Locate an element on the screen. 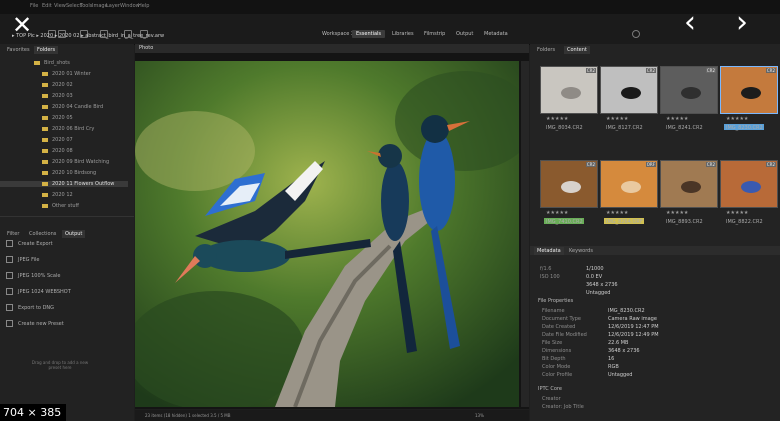 The height and width of the screenshot is (421, 780). close-icon: ✕ is located at coordinates (22, 25).